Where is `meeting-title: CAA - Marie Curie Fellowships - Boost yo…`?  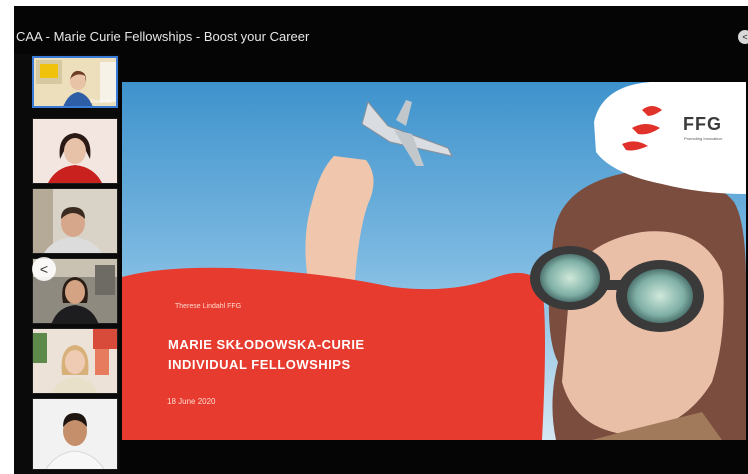
meeting-title: CAA - Marie Curie Fellowships - Boost yo… is located at coordinates (163, 36).